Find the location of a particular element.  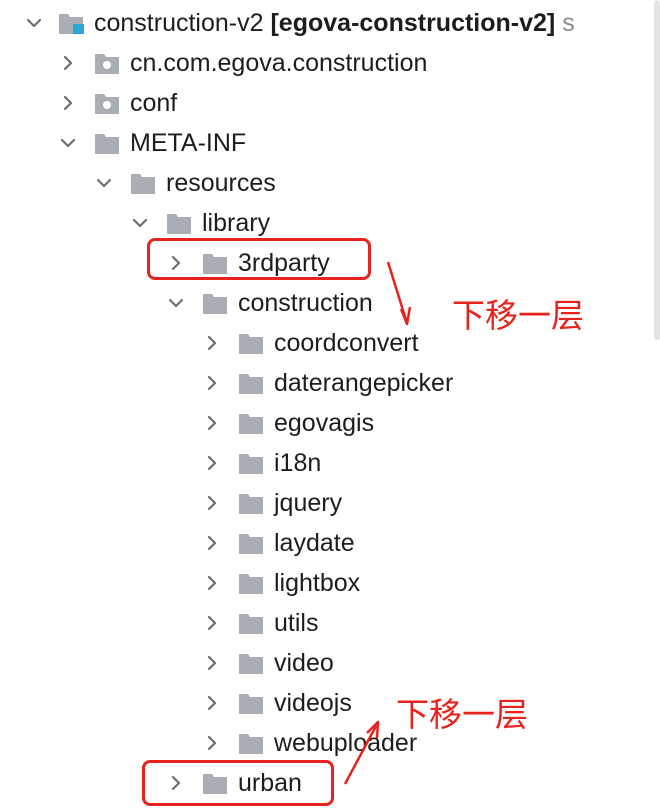

module-name: [egova-construction-v2] is located at coordinates (413, 23).